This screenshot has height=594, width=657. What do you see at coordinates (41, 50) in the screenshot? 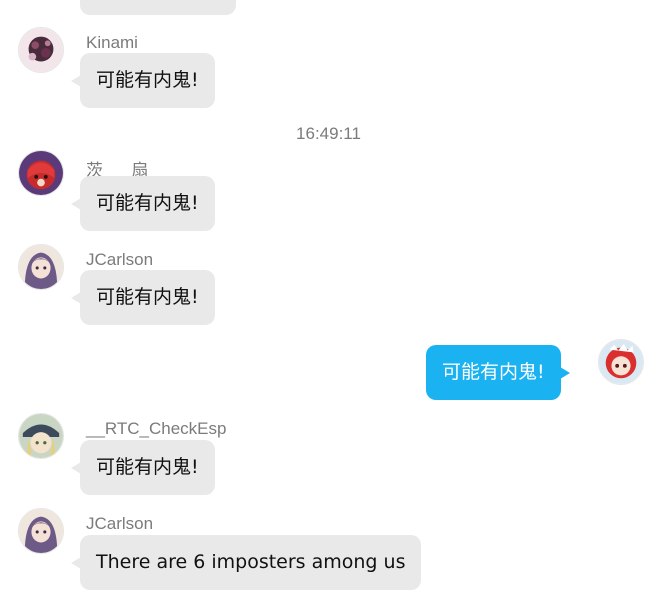
I see `avatar-kinami` at bounding box center [41, 50].